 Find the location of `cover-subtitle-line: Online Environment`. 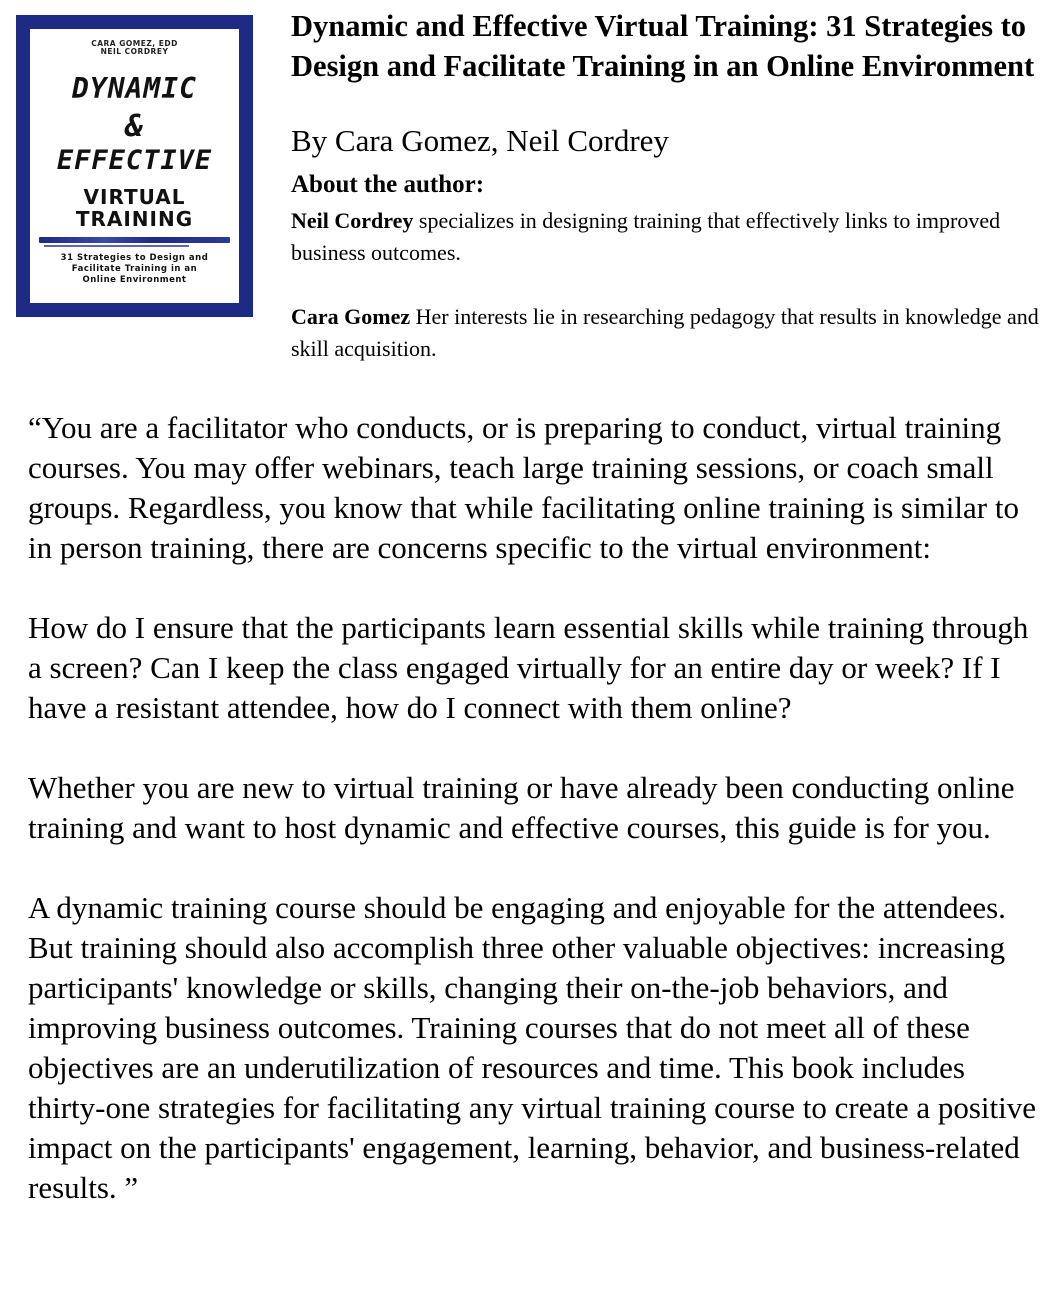

cover-subtitle-line: Online Environment is located at coordinates (134, 280).